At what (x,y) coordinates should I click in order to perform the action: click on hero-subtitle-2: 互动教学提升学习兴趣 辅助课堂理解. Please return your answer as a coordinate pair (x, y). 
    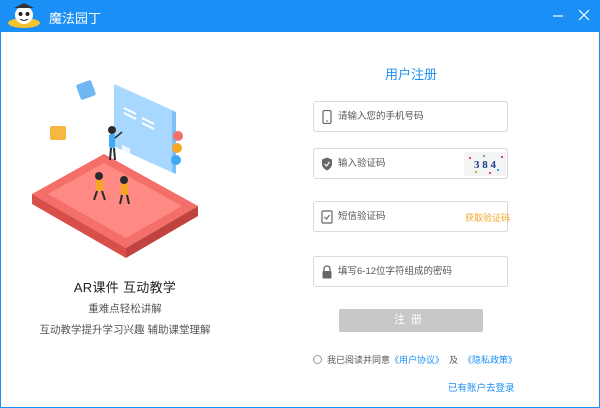
    Looking at the image, I should click on (125, 330).